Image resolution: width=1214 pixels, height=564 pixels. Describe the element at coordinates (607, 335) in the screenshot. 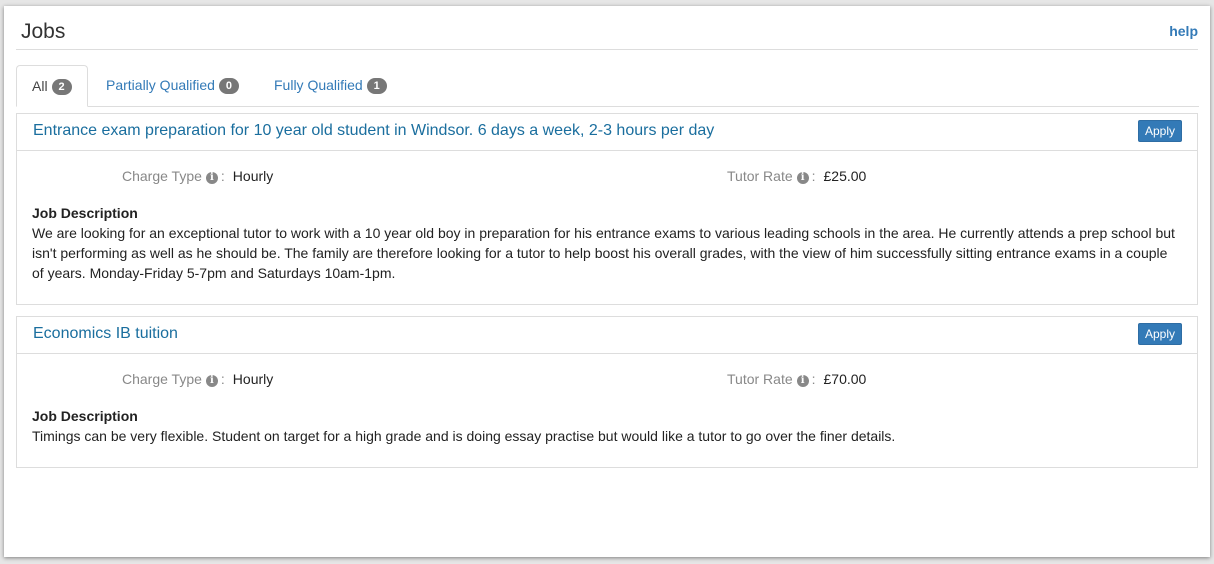

I see `job-header: Economics IB tuition Apply` at that location.